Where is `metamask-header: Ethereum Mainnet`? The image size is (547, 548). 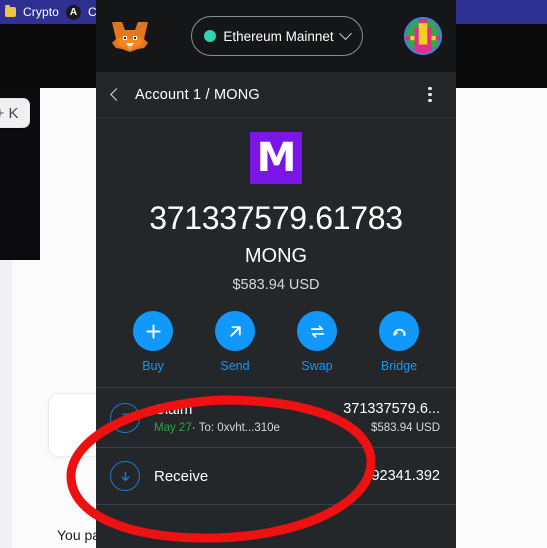
metamask-header: Ethereum Mainnet is located at coordinates (276, 36).